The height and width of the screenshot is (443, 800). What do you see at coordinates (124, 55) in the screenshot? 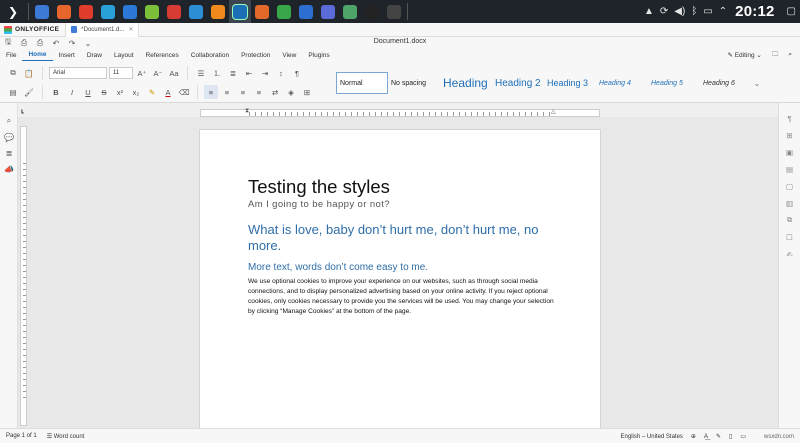
I see `tab-layout: Layout` at bounding box center [124, 55].